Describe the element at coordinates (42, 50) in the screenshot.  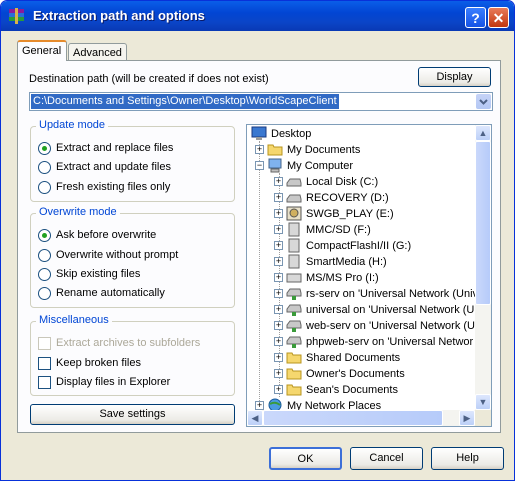
I see `tab-general: General` at that location.